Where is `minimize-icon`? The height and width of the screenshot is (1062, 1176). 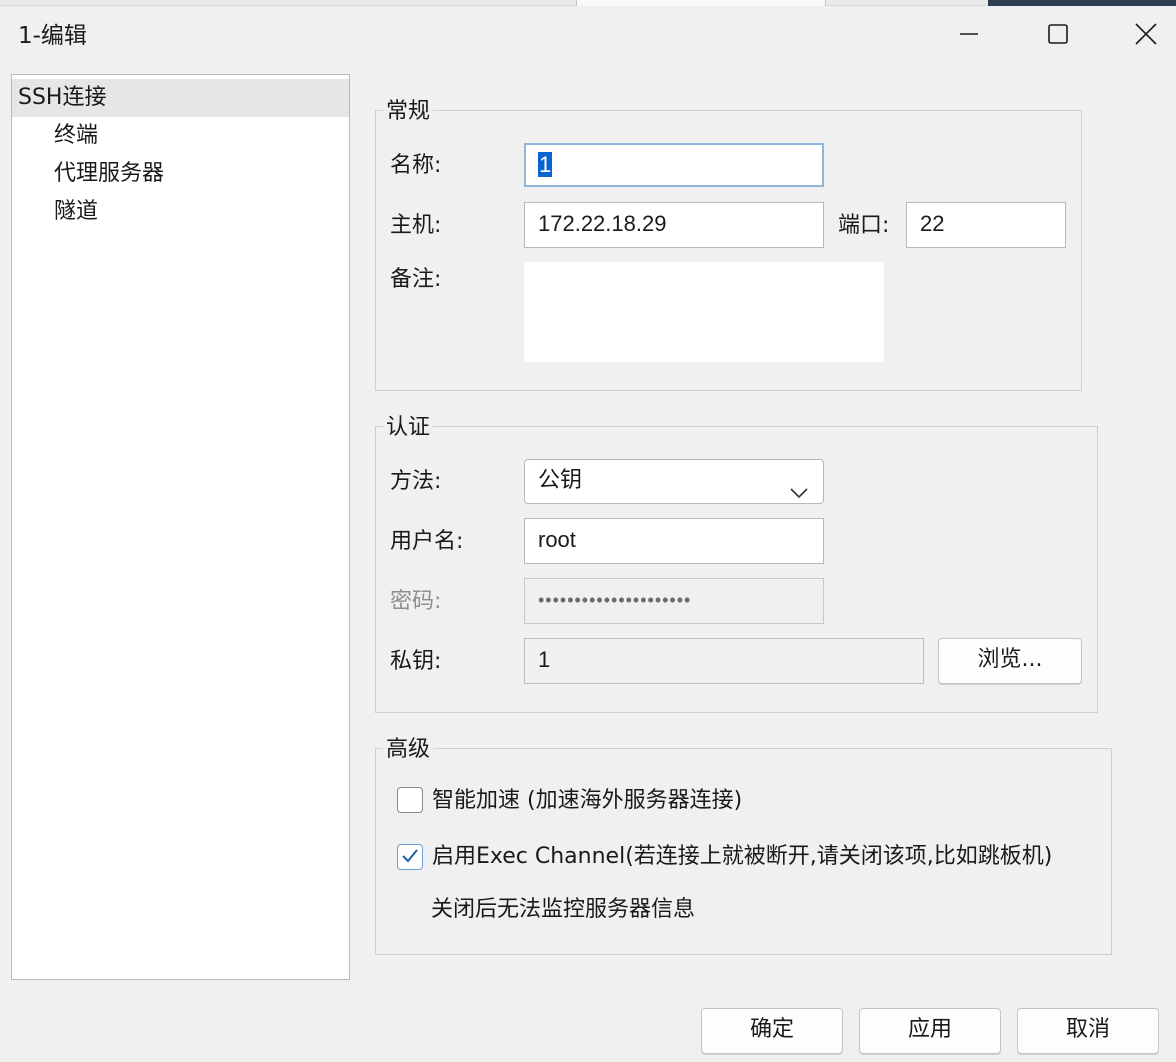
minimize-icon is located at coordinates (969, 34).